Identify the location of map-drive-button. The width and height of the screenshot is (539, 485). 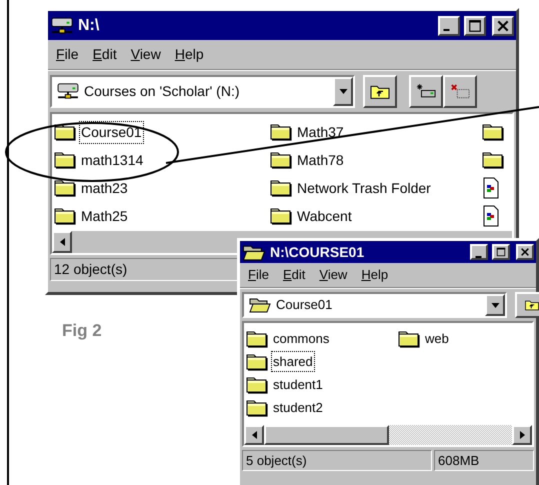
(426, 91).